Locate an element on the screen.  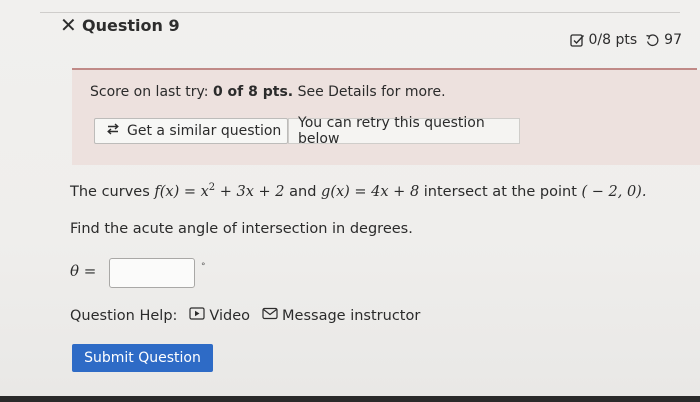
problem-intro: The curves is located at coordinates (112, 191).